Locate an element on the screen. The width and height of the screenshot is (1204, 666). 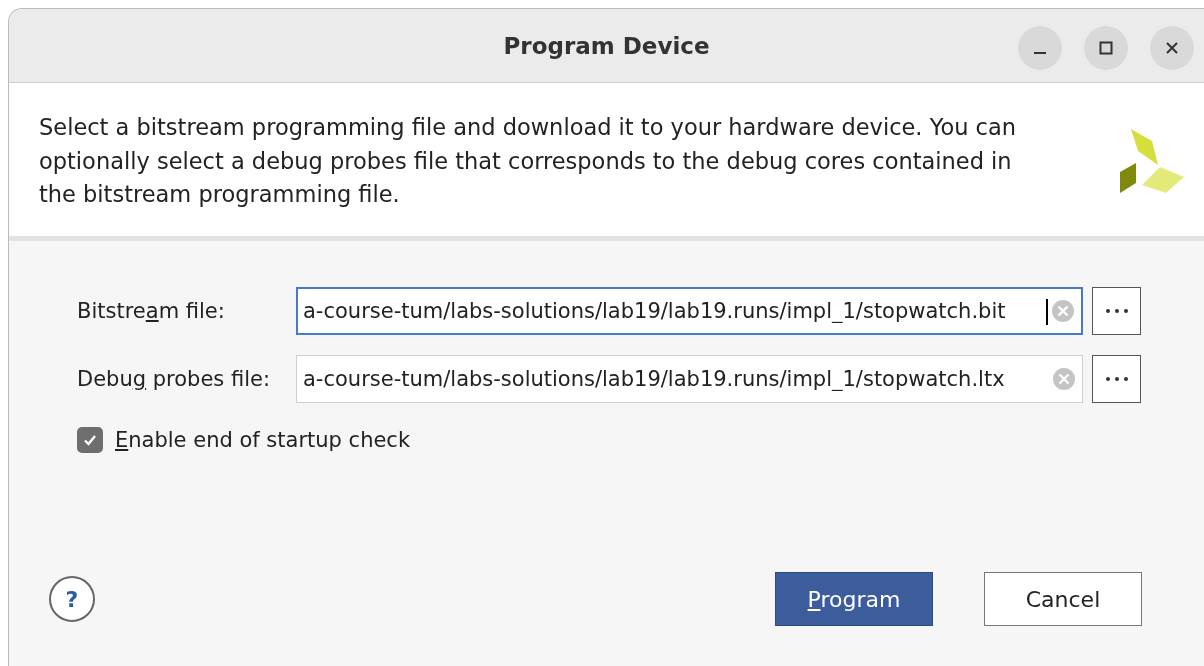
file-path-field: a-course-tum/labs-solutions/lab19/lab19.runs/impl_1/stopwatch.ltx is located at coordinates (689, 379).